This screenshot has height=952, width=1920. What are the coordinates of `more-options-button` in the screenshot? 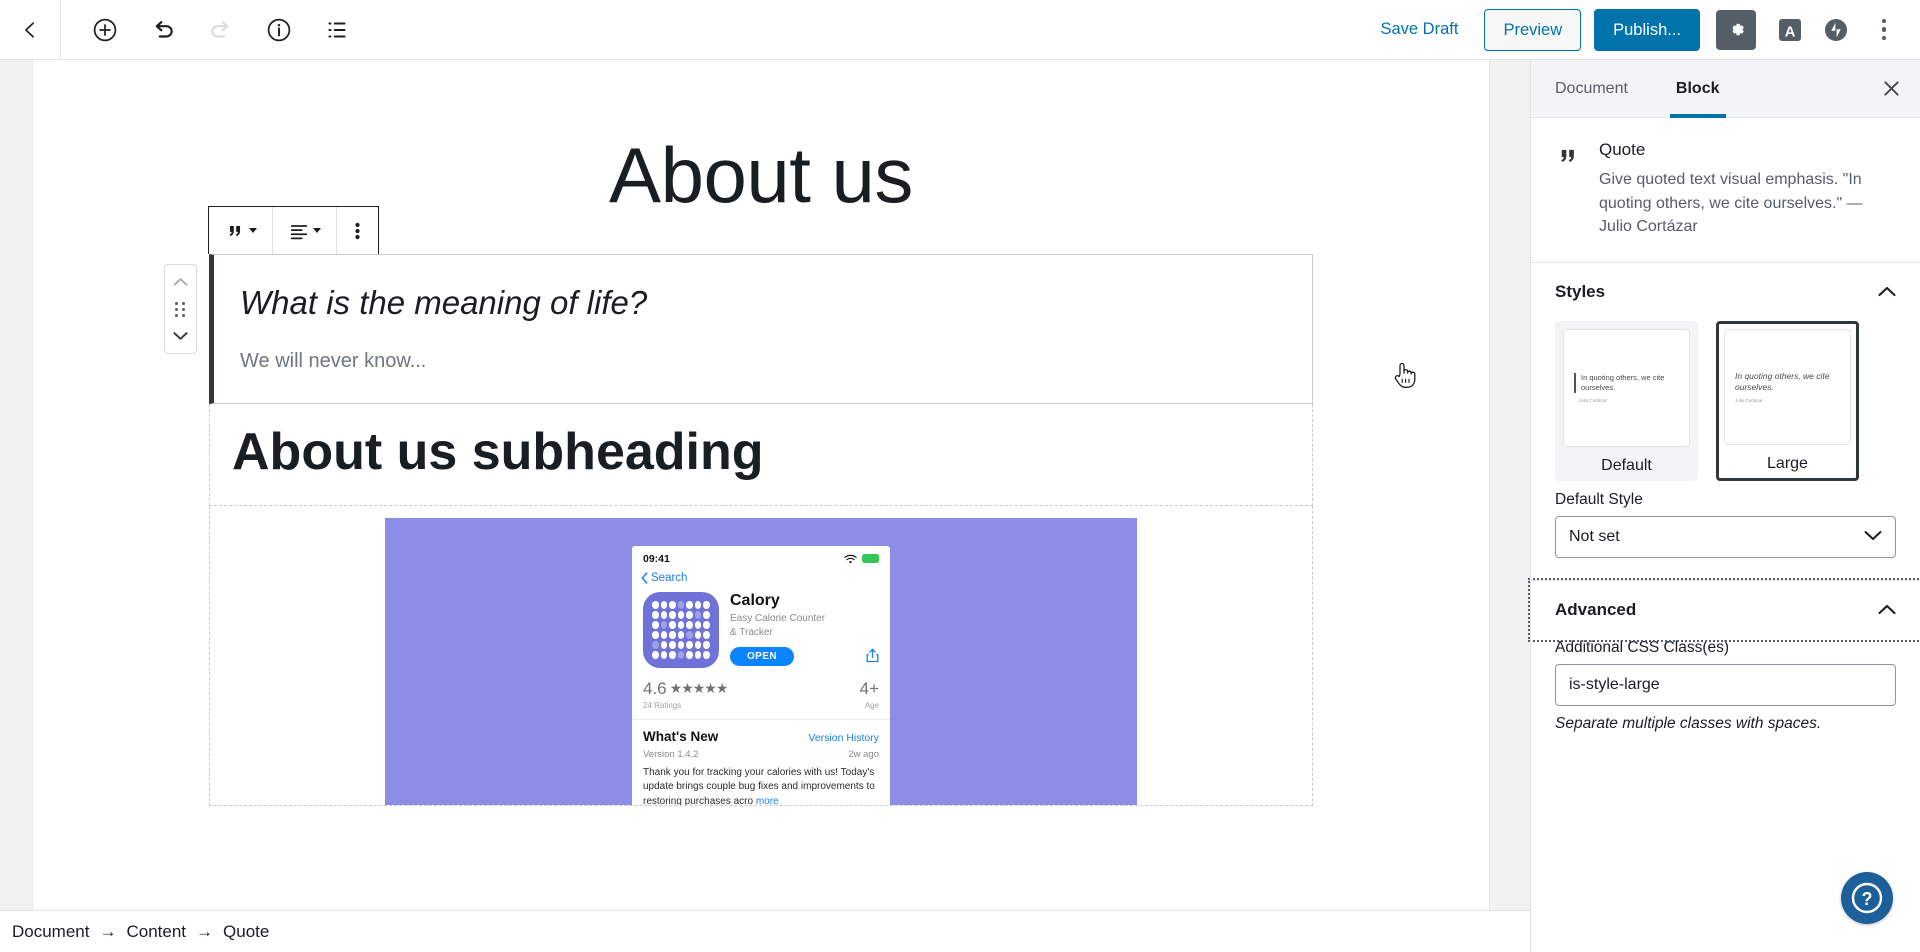 It's located at (1884, 30).